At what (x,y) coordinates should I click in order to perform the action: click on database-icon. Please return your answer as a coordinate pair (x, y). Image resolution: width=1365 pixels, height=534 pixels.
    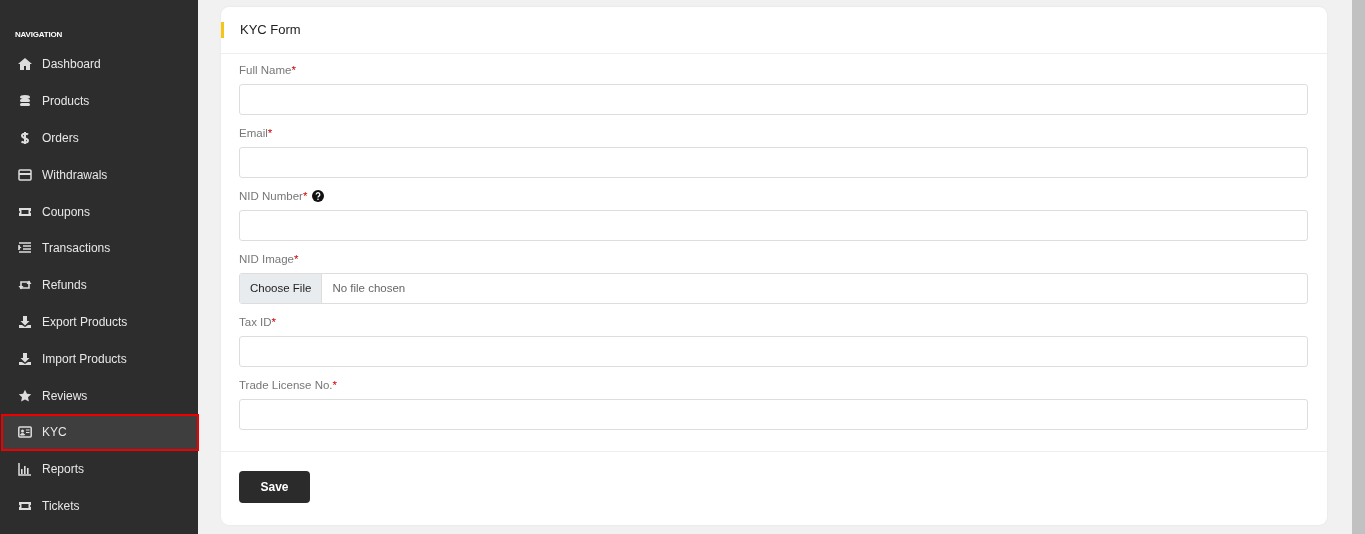
    Looking at the image, I should click on (25, 101).